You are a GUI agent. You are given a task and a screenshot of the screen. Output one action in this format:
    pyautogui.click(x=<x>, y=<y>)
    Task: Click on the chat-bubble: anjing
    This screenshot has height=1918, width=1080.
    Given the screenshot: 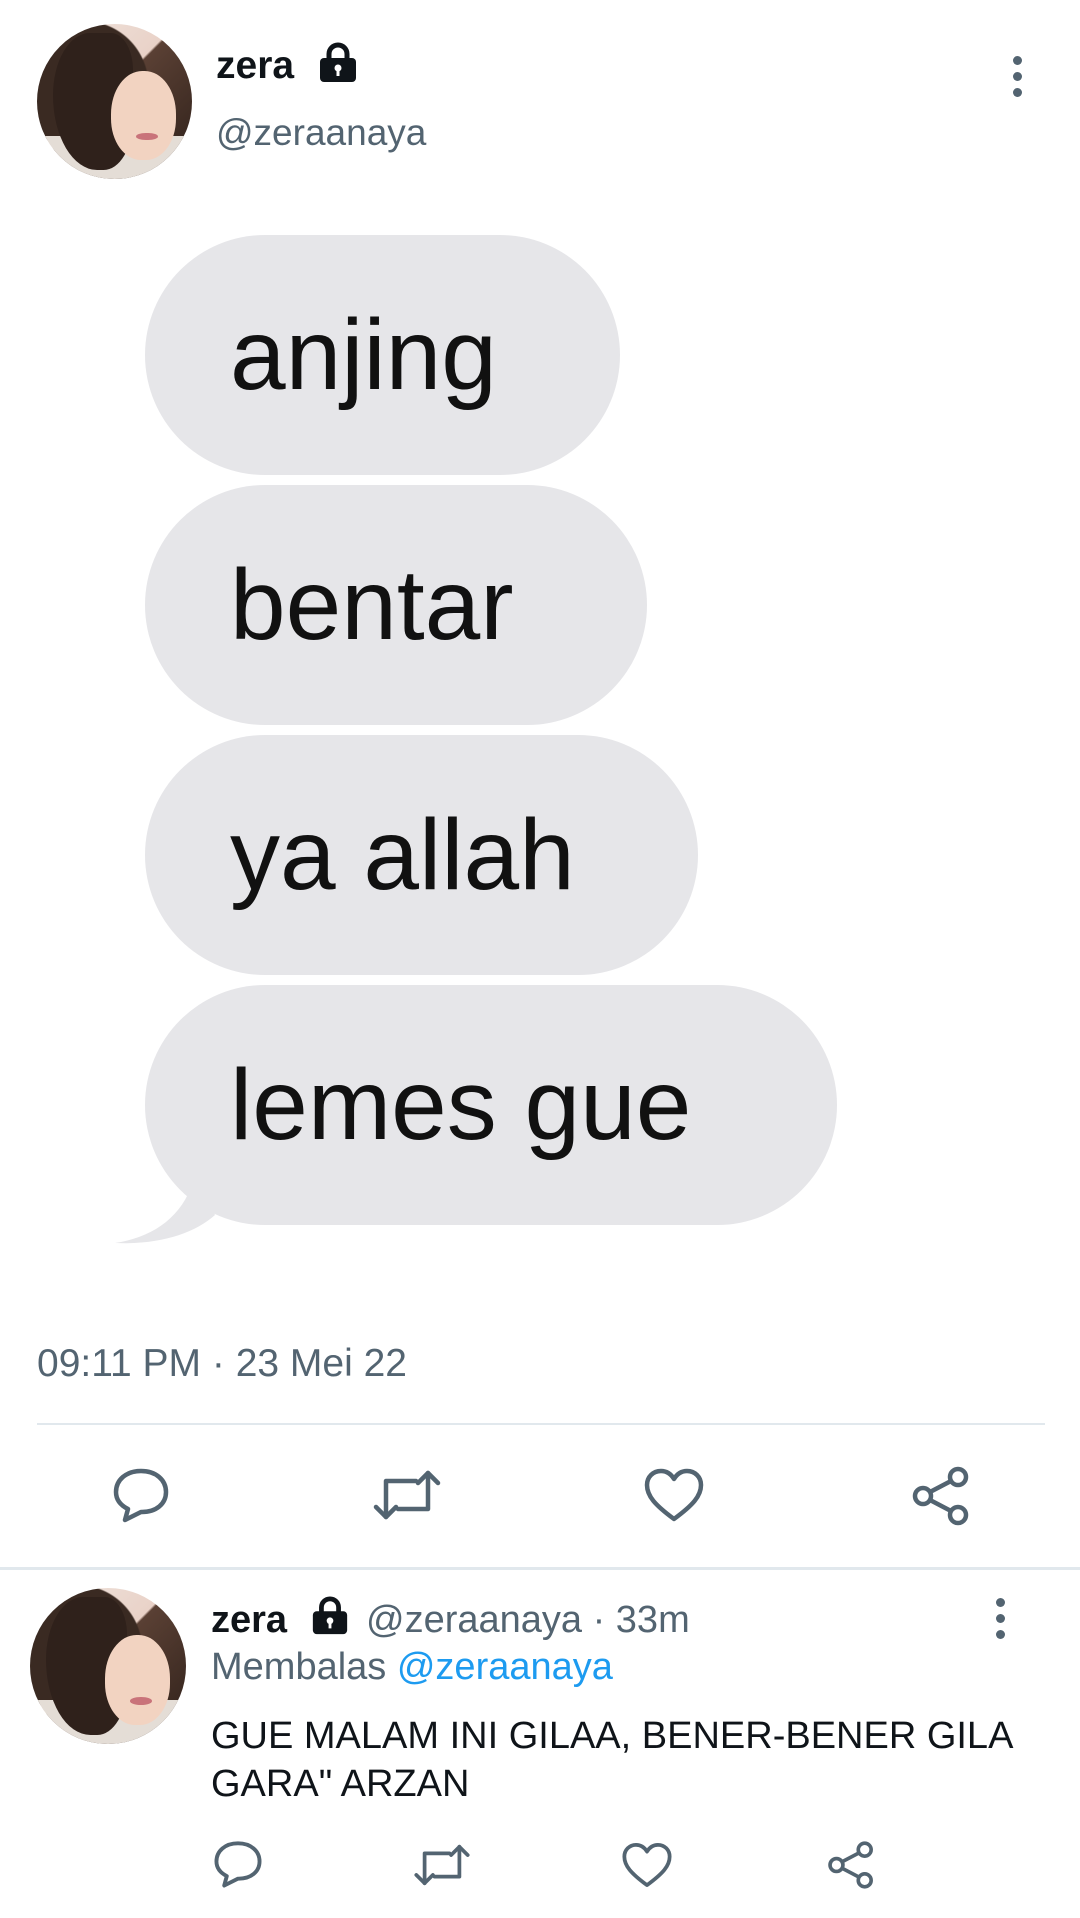 What is the action you would take?
    pyautogui.click(x=382, y=355)
    